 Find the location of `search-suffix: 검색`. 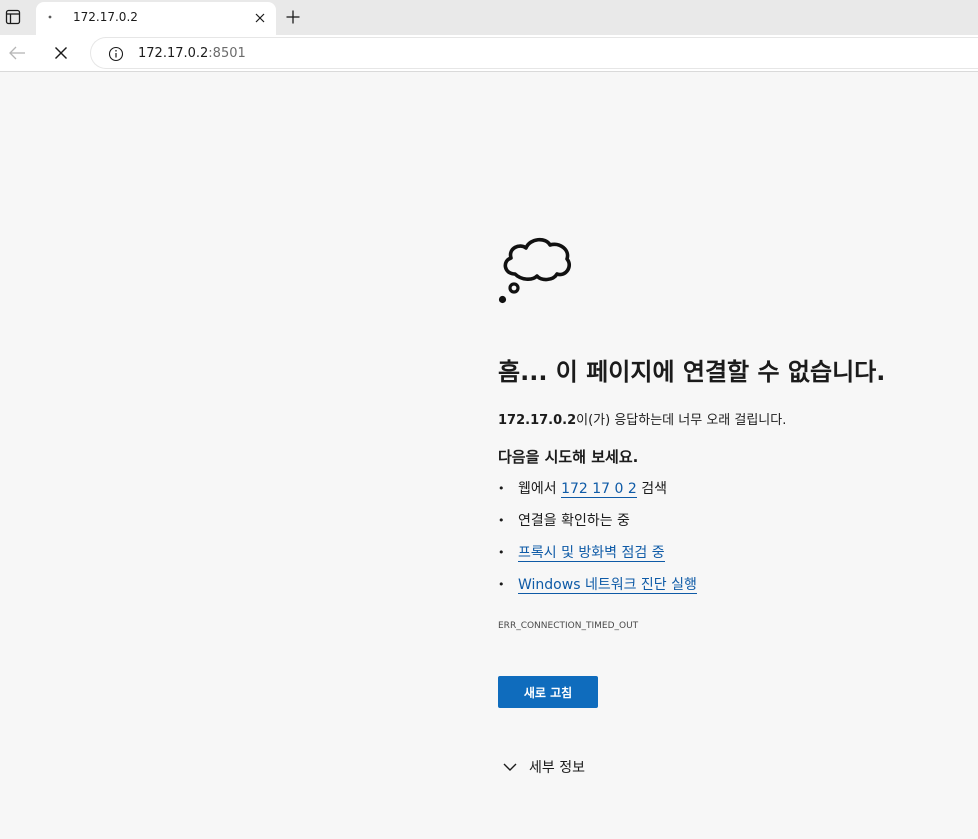

search-suffix: 검색 is located at coordinates (652, 489).